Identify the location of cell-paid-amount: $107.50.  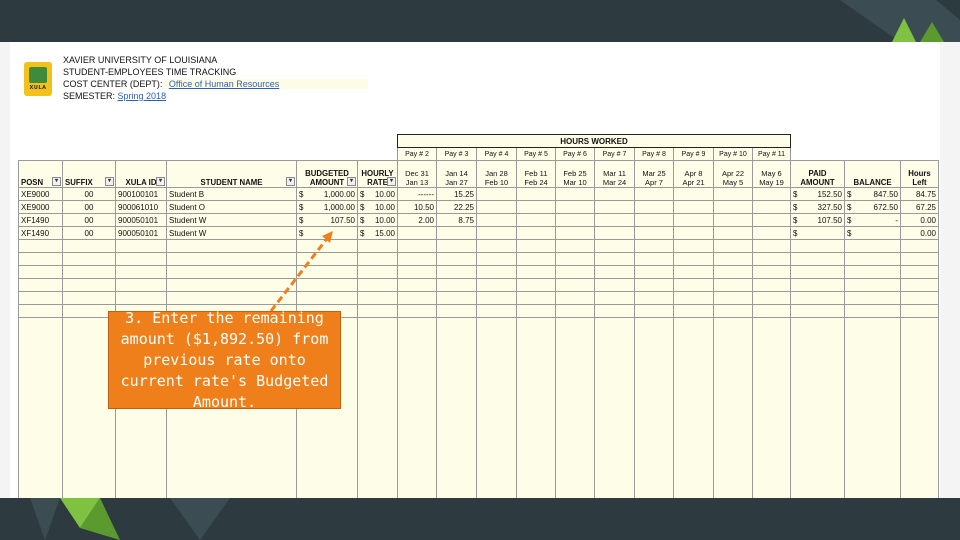
(817, 220).